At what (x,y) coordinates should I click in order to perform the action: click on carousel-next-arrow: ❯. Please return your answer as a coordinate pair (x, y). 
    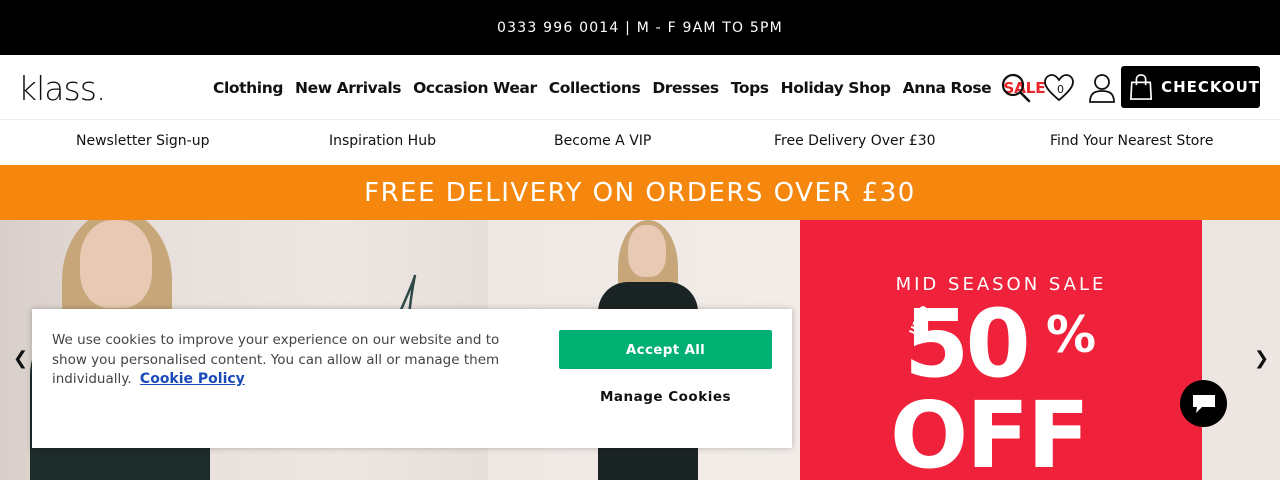
    Looking at the image, I should click on (1261, 358).